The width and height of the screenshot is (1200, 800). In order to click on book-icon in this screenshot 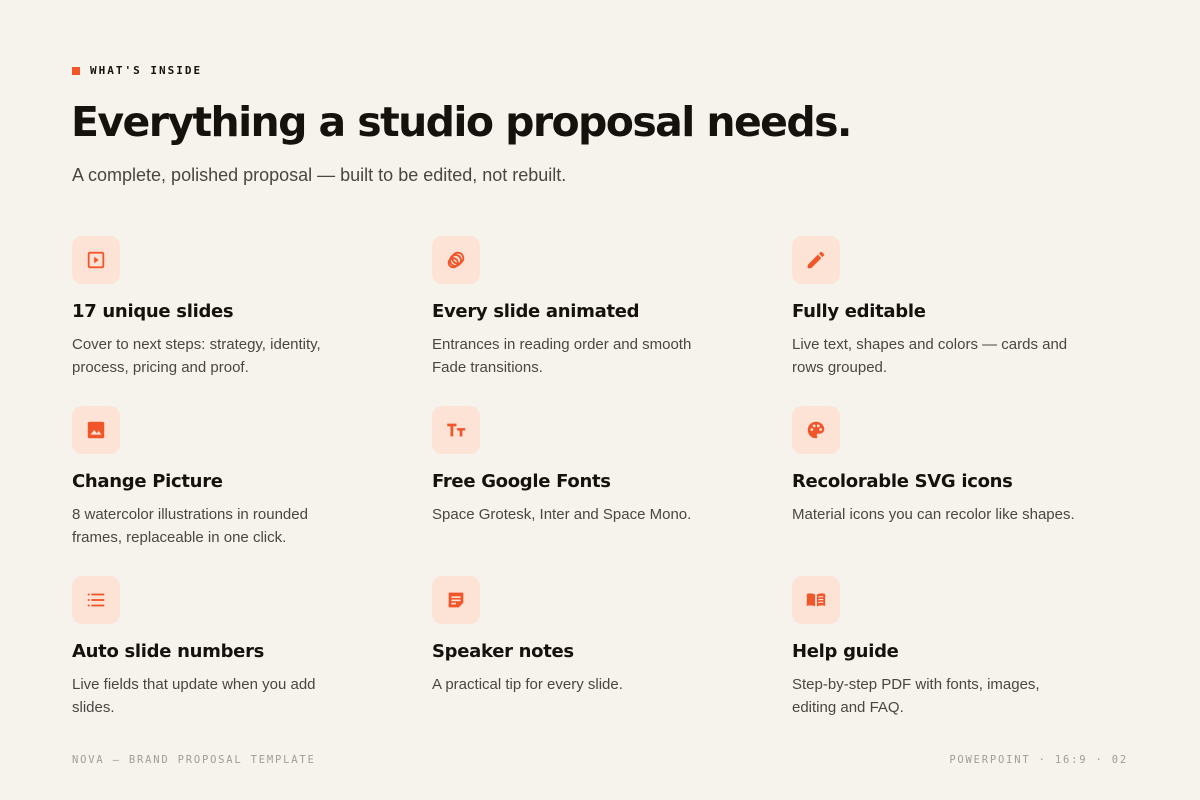, I will do `click(816, 600)`.